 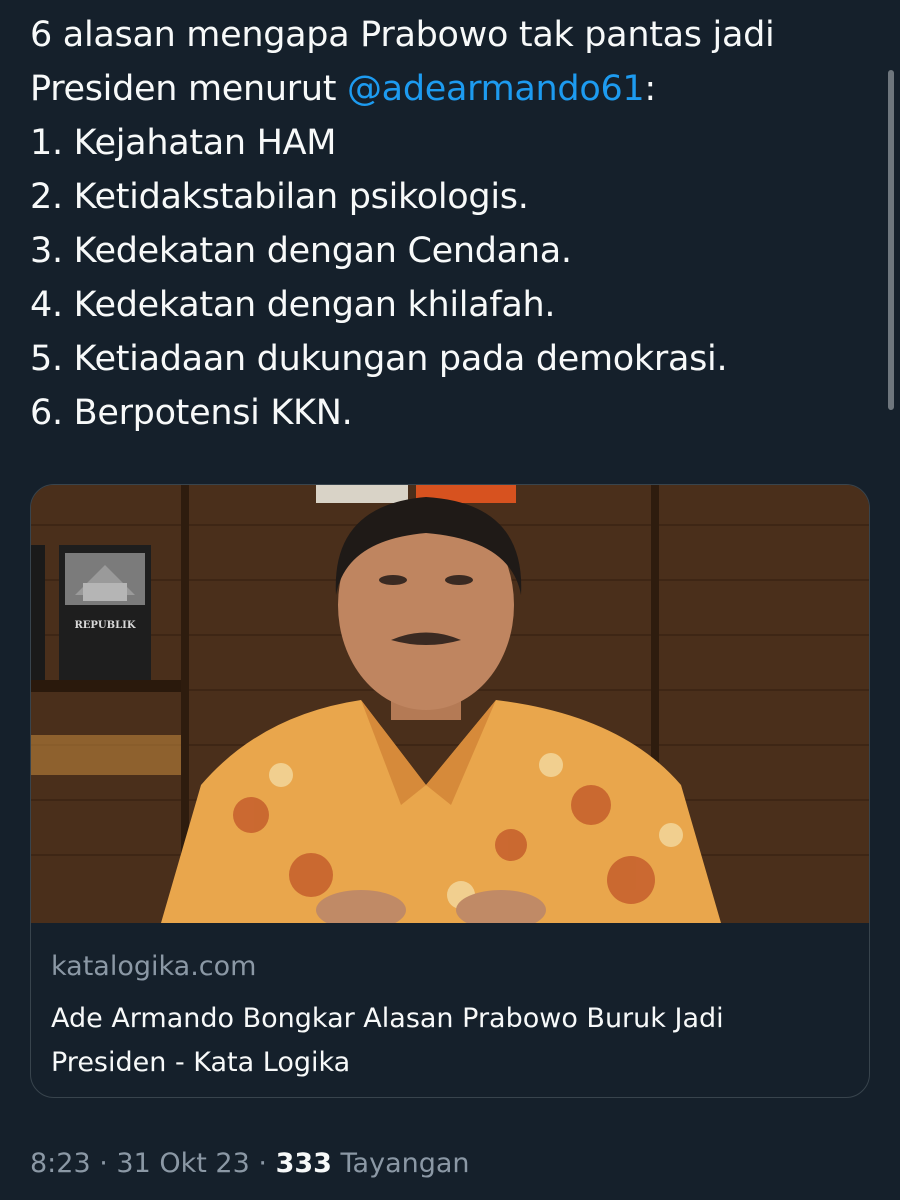 I want to click on reason-item-4: 4. Kedekatan dengan khilafah., so click(x=293, y=305).